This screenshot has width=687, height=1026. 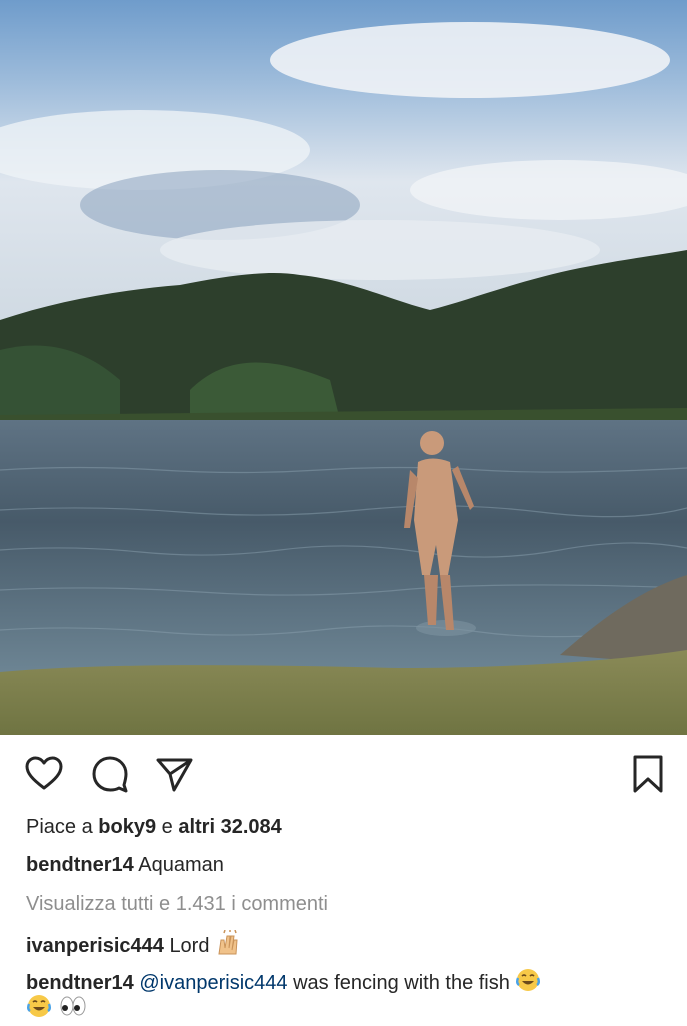 What do you see at coordinates (230, 946) in the screenshot?
I see `raising-hands-emoji-icon` at bounding box center [230, 946].